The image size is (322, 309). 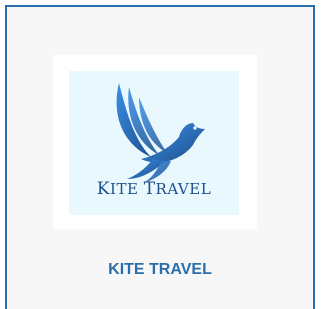 I want to click on logo-wordmark-t: T, so click(x=149, y=189).